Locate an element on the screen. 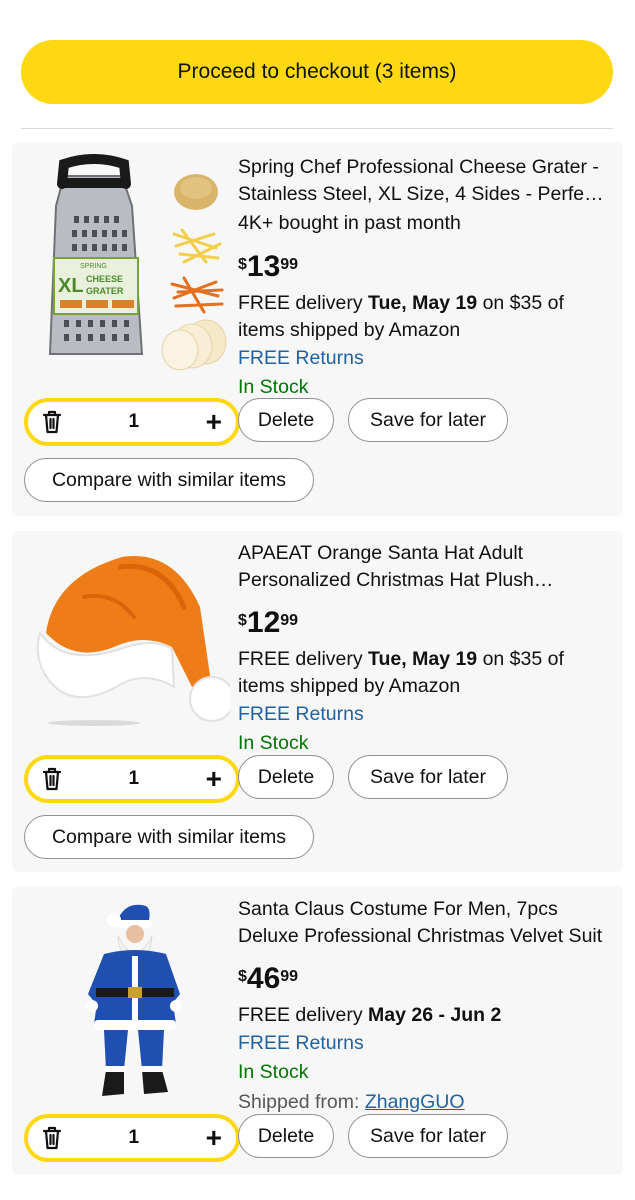 The height and width of the screenshot is (1200, 635). purchase-count: 4K+ bought in past month is located at coordinates (349, 223).